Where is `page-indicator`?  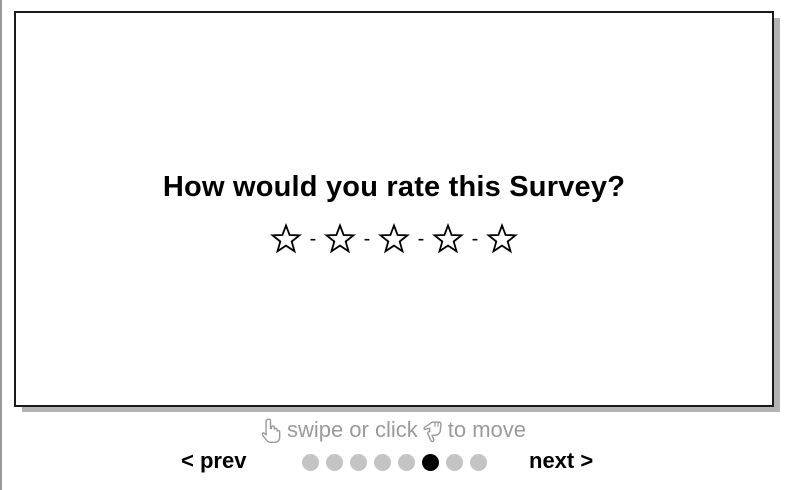
page-indicator is located at coordinates (394, 462).